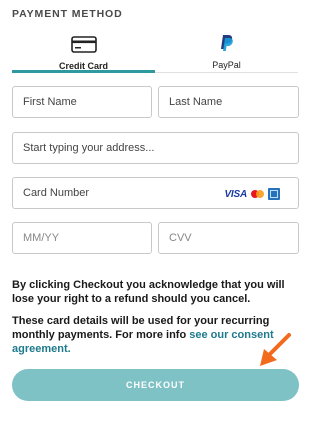  Describe the element at coordinates (226, 72) in the screenshot. I see `tab-divider` at that location.